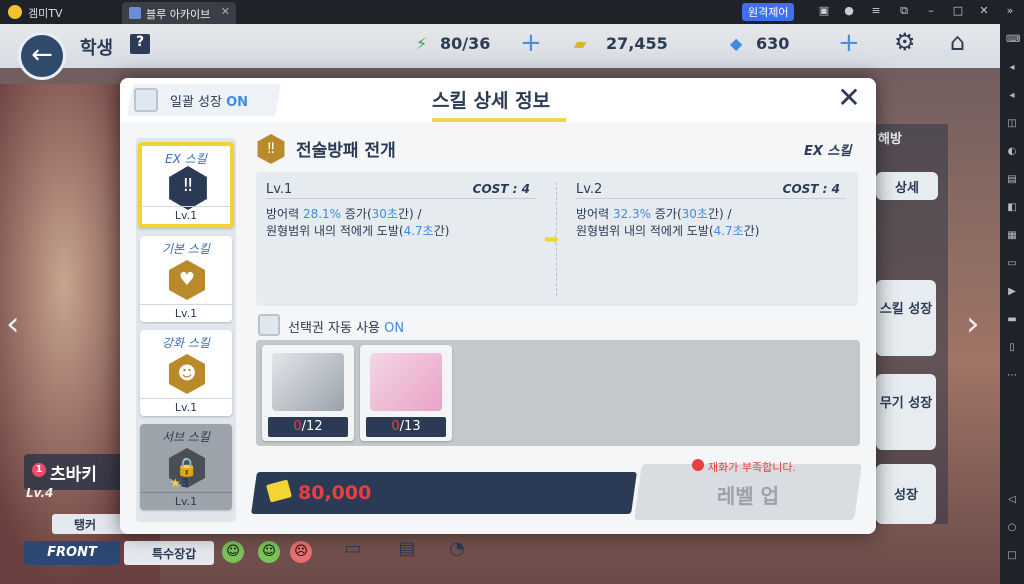  What do you see at coordinates (531, 43) in the screenshot?
I see `stamina-plus-button: +` at bounding box center [531, 43].